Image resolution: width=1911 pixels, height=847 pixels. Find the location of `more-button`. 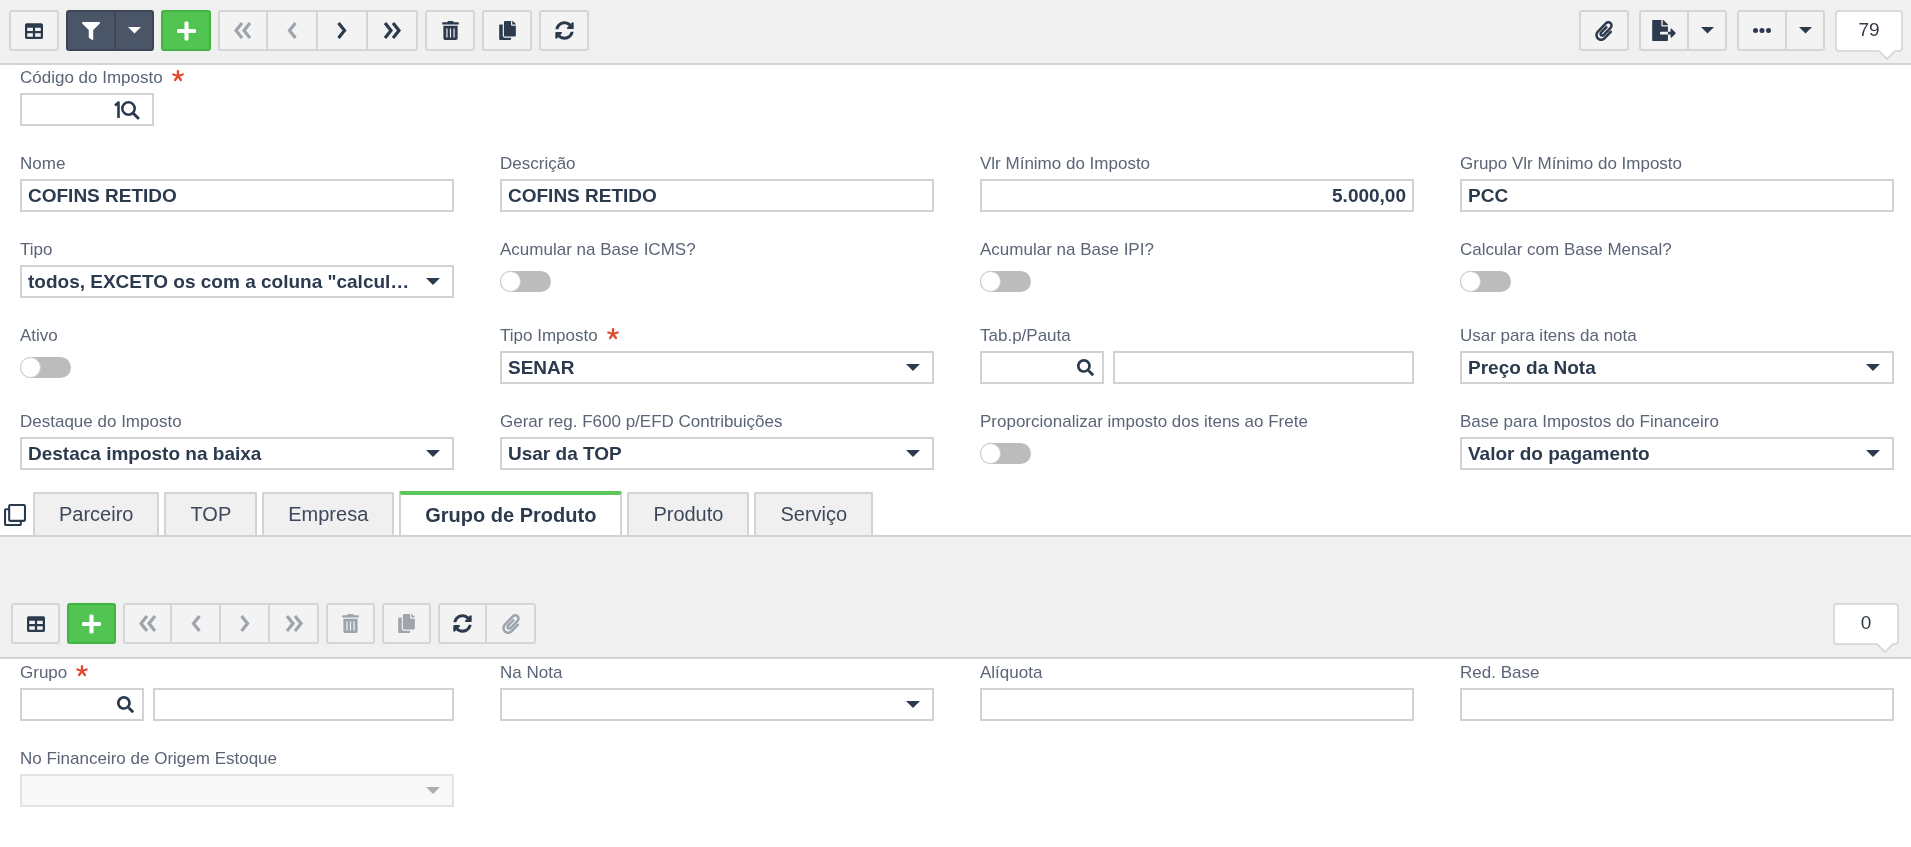

more-button is located at coordinates (1762, 30).